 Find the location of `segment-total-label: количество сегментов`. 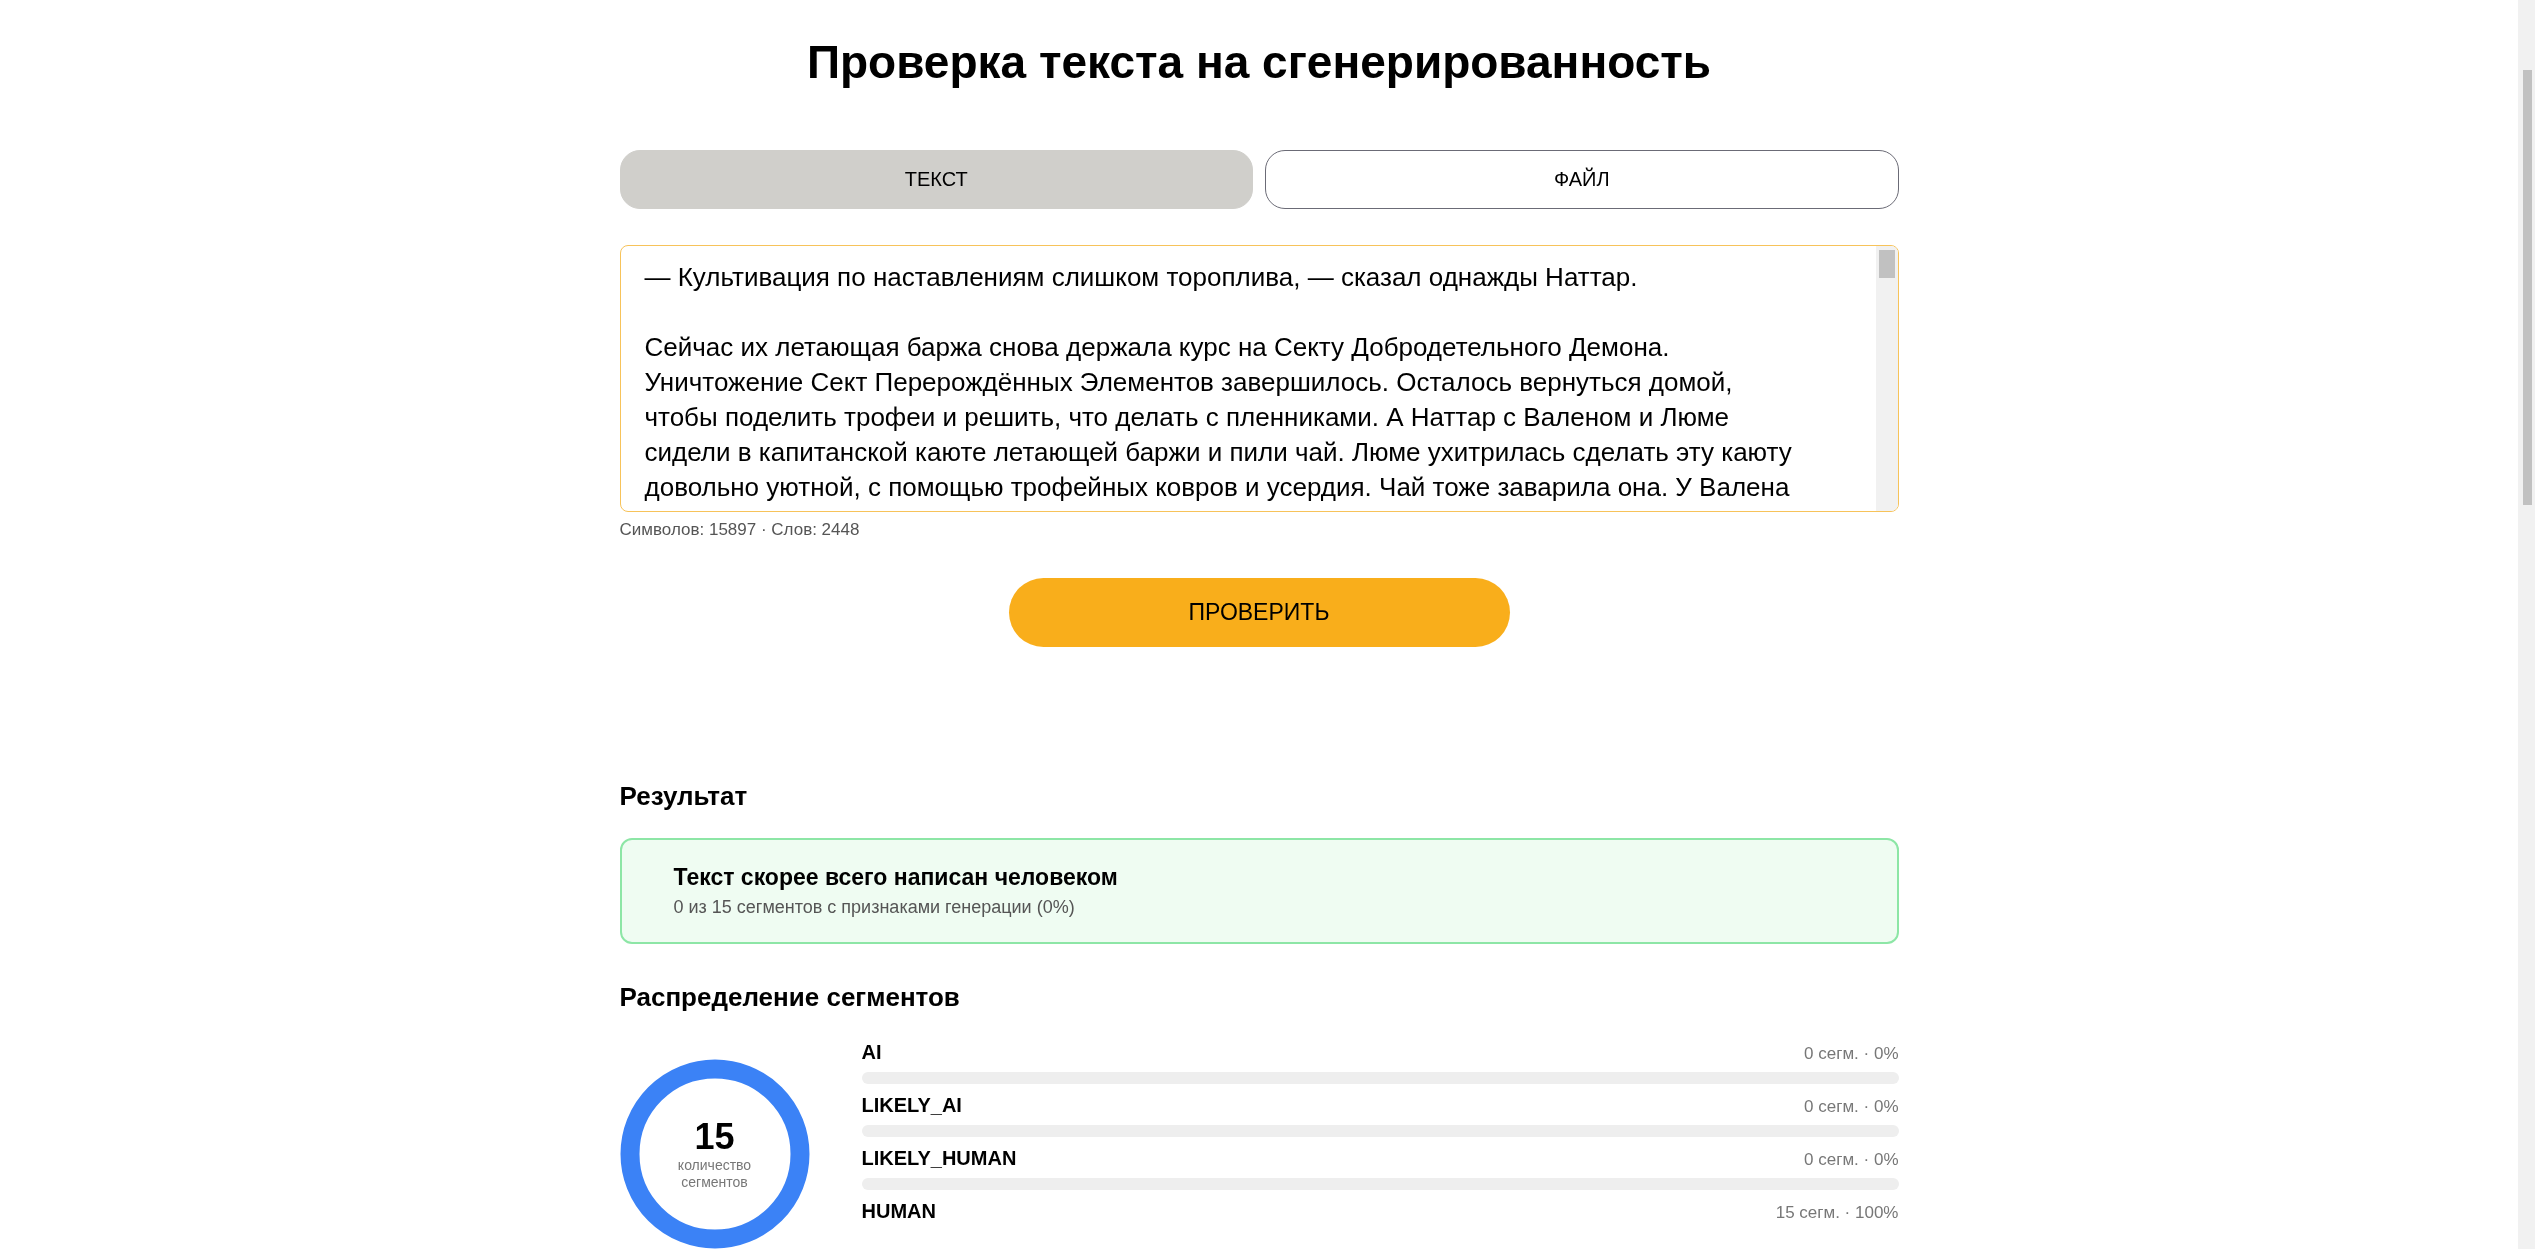

segment-total-label: количество сегментов is located at coordinates (714, 1174).